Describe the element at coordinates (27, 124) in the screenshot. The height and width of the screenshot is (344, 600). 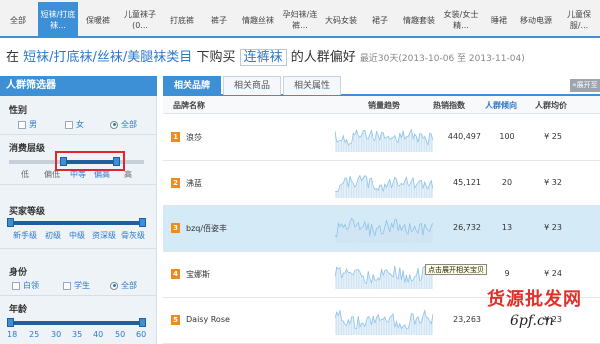
I see `gender-option-male: 男` at that location.